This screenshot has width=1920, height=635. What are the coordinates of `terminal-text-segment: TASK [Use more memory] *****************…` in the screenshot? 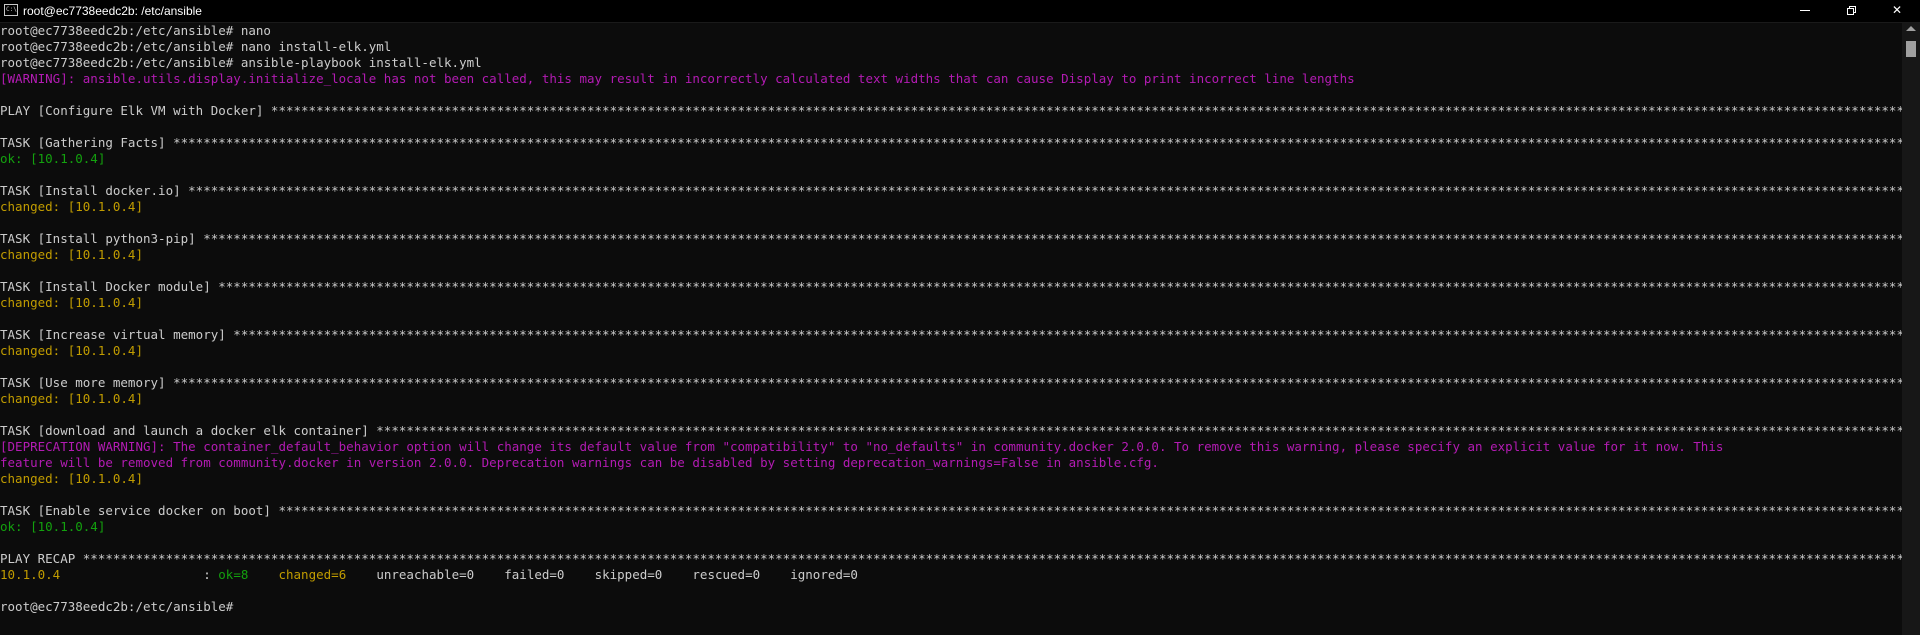 It's located at (951, 382).